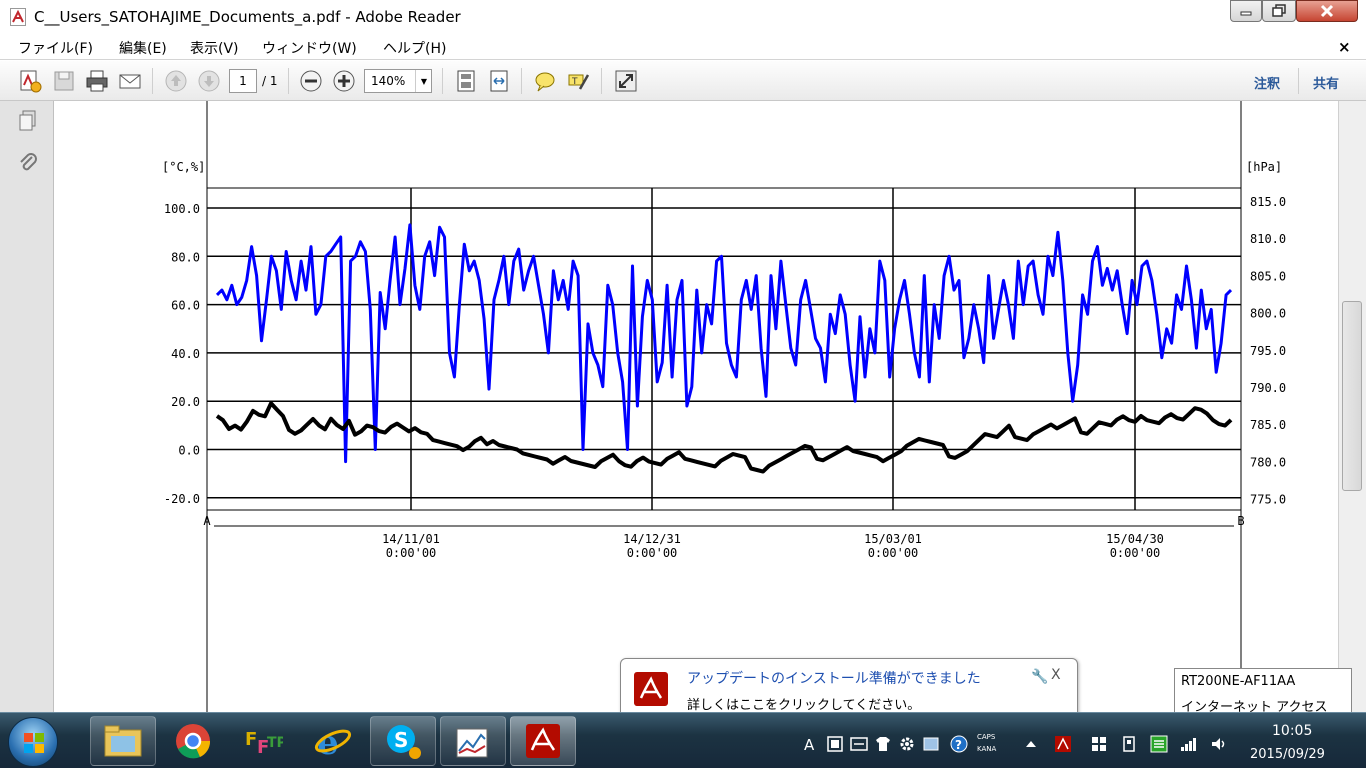 This screenshot has width=1366, height=768. What do you see at coordinates (545, 81) in the screenshot?
I see `comment-icon` at bounding box center [545, 81].